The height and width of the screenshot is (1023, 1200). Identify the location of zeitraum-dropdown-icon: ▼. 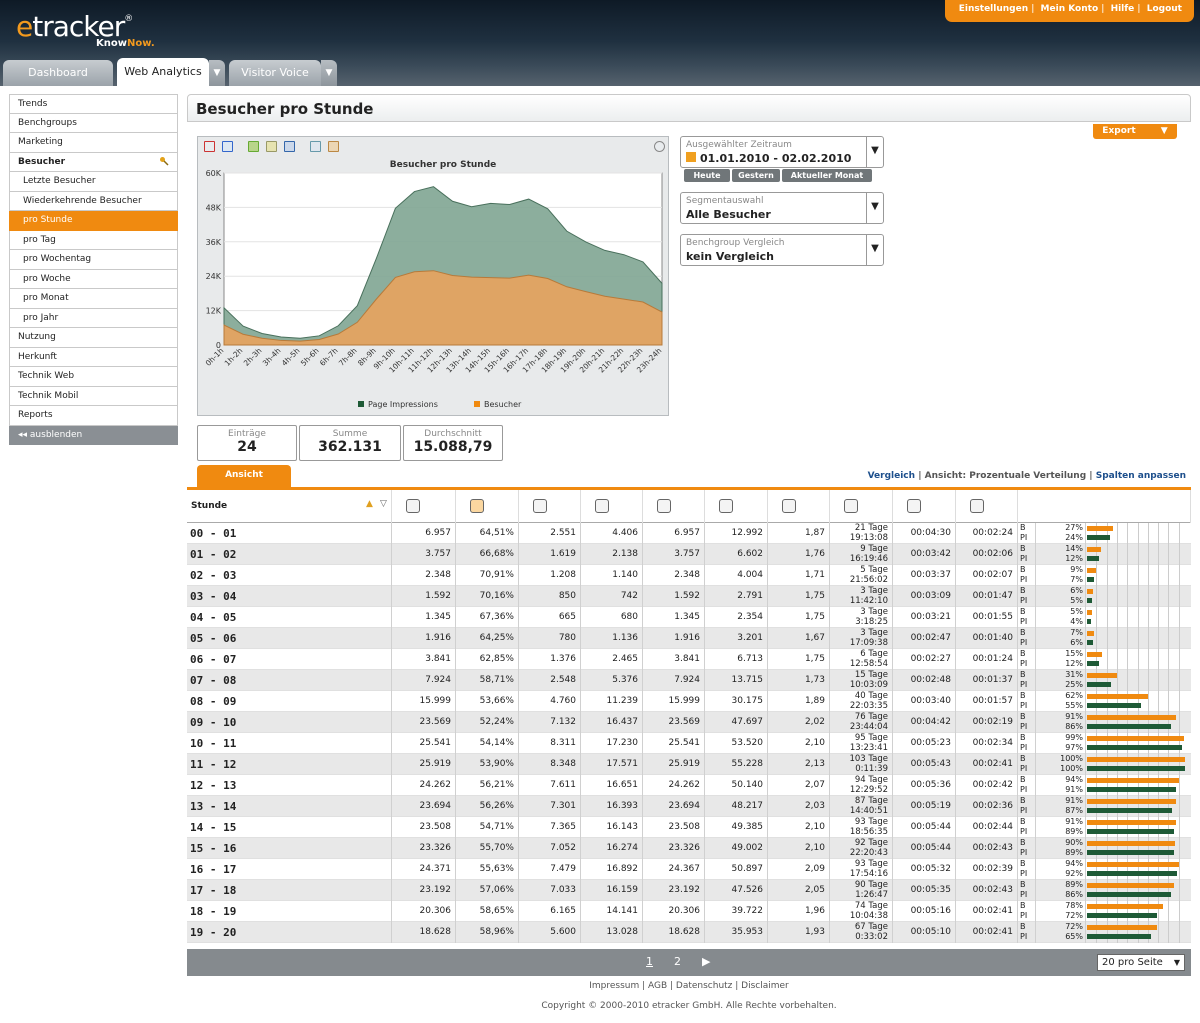
(874, 152).